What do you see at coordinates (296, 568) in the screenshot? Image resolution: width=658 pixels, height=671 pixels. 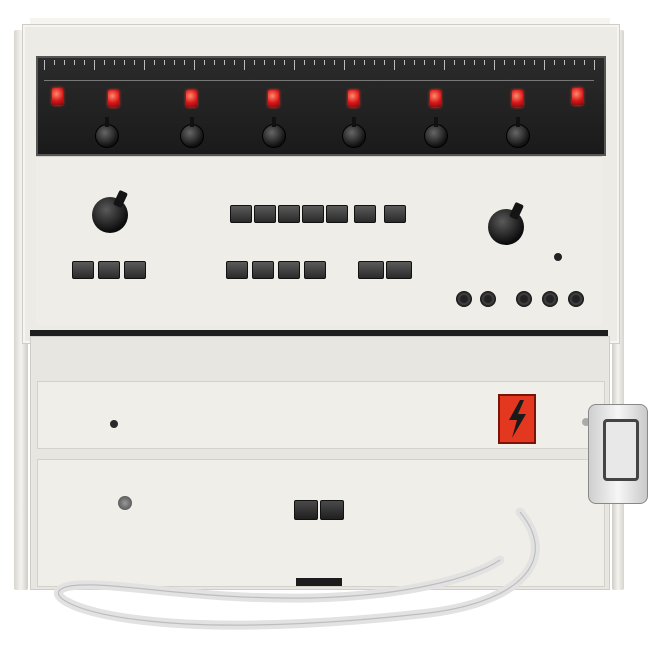 I see `cable` at bounding box center [296, 568].